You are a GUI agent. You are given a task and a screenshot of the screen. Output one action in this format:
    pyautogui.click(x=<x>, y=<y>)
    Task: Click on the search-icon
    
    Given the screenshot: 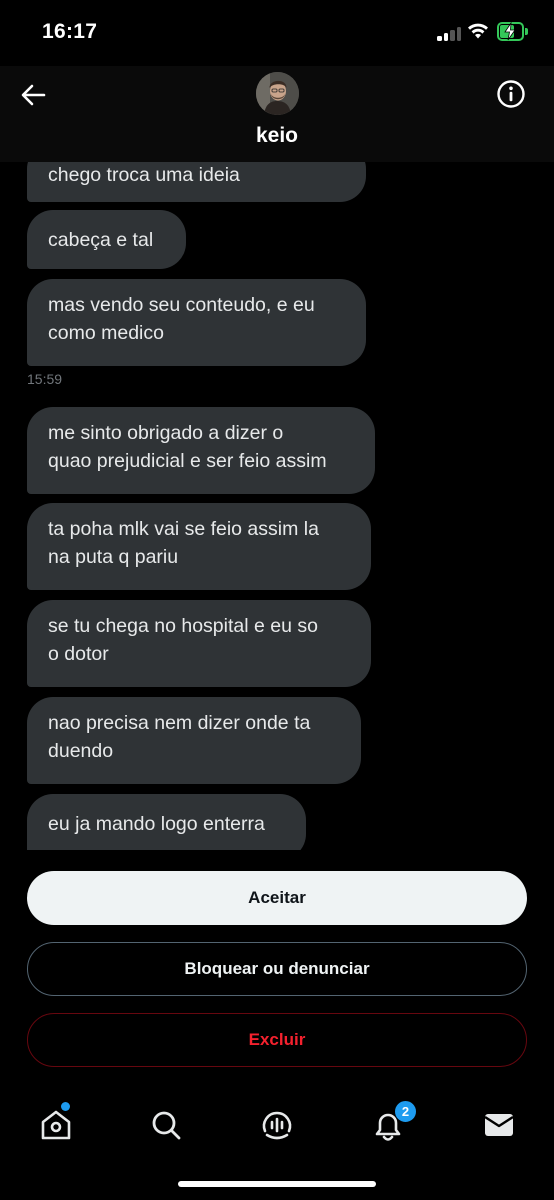 What is the action you would take?
    pyautogui.click(x=166, y=1125)
    